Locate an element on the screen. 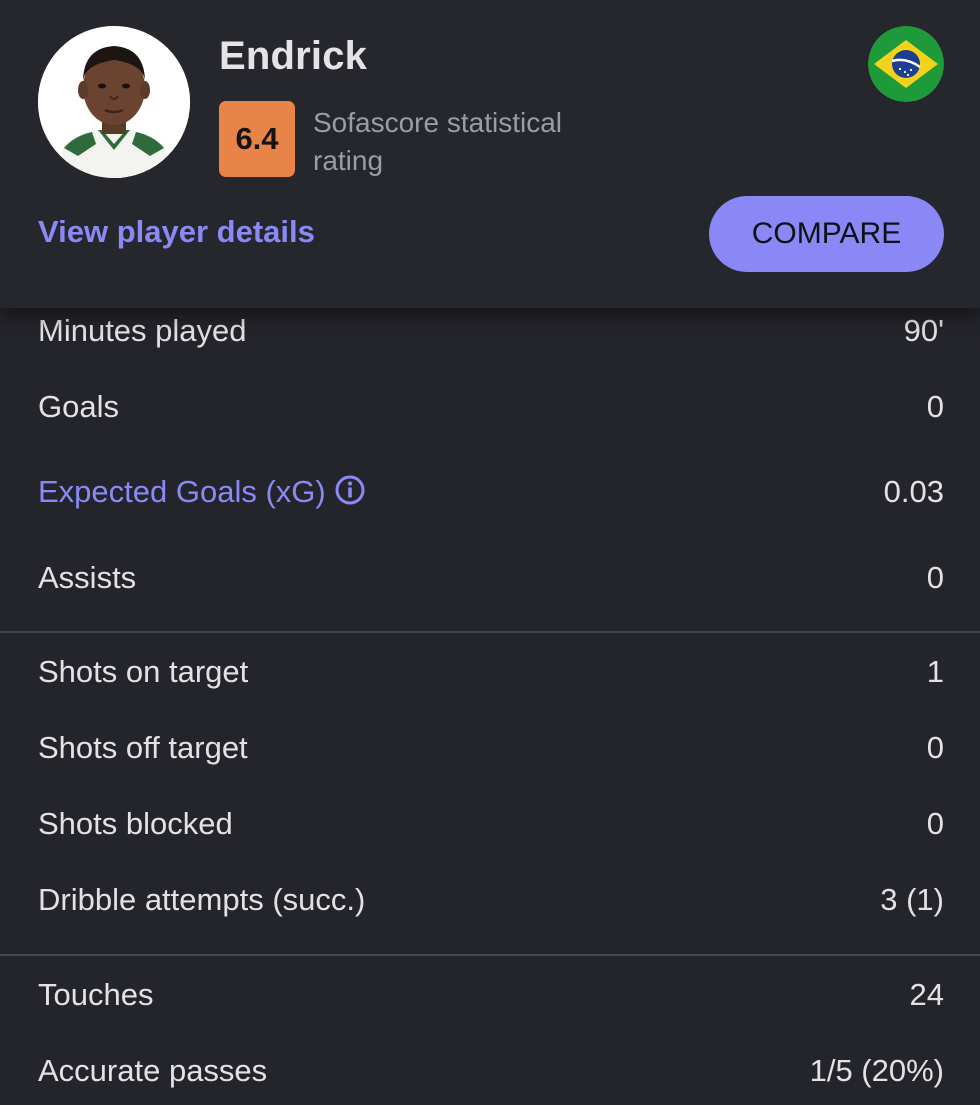  stat-label: Assists is located at coordinates (87, 577).